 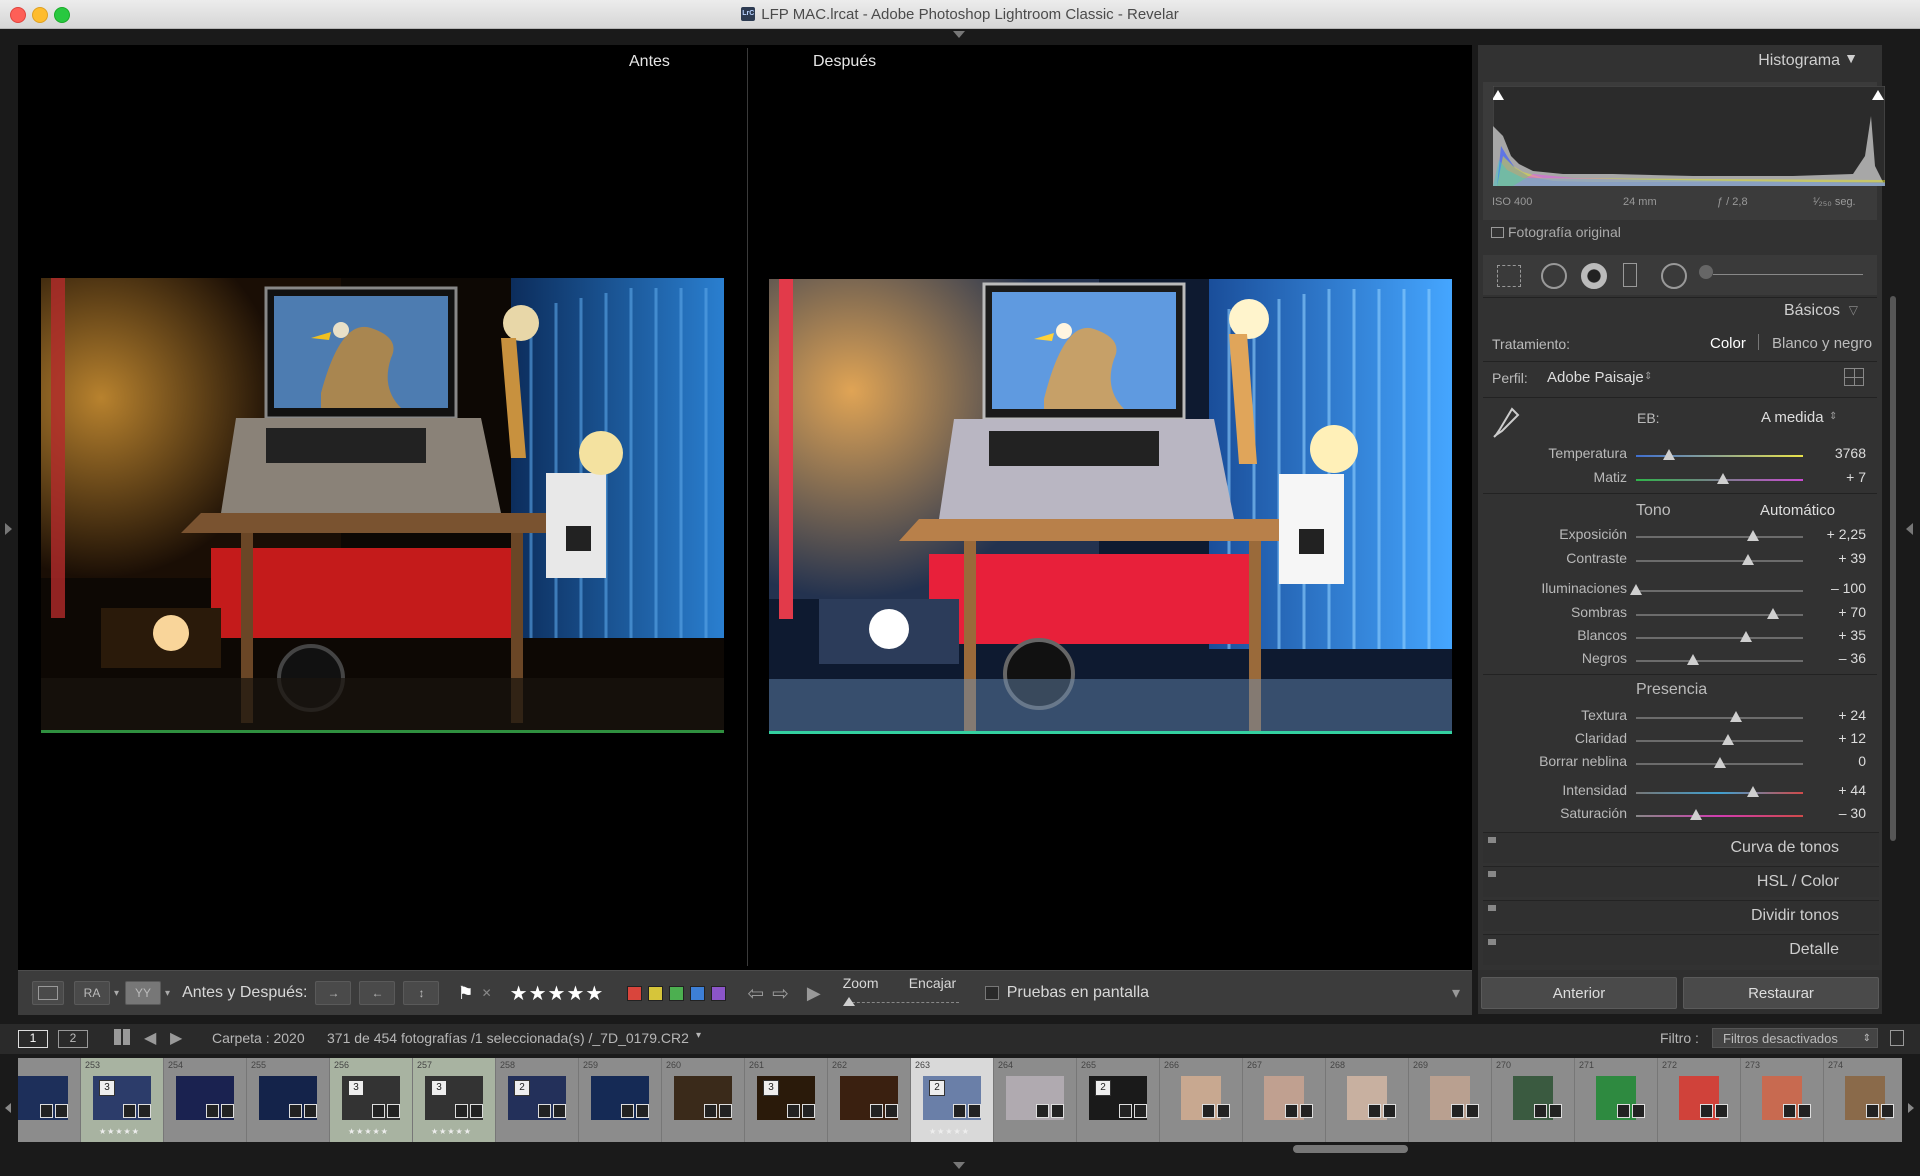 What do you see at coordinates (869, 1100) in the screenshot?
I see `filmstrip-thumbnail: 262` at bounding box center [869, 1100].